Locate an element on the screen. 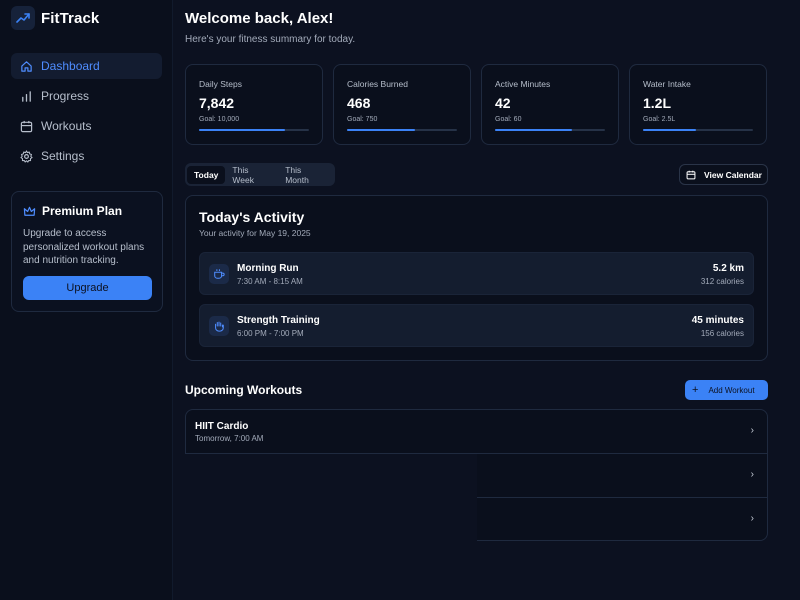 The height and width of the screenshot is (600, 800). sidebar-item-label: Dashboard is located at coordinates (70, 66).